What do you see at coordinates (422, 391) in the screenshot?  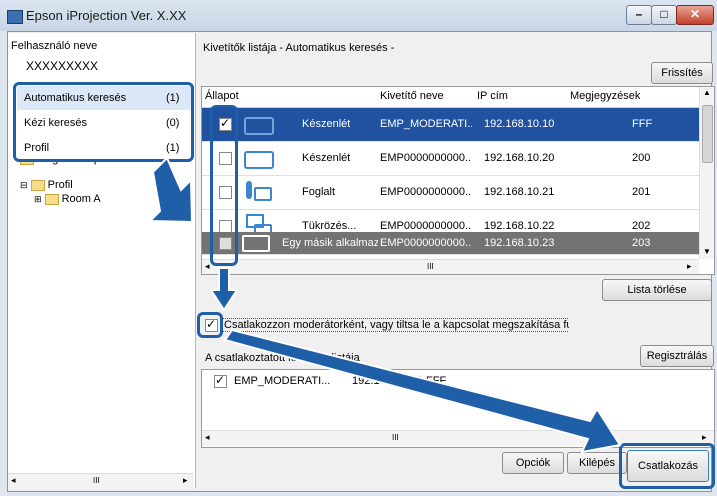 I see `arrow-to-connect` at bounding box center [422, 391].